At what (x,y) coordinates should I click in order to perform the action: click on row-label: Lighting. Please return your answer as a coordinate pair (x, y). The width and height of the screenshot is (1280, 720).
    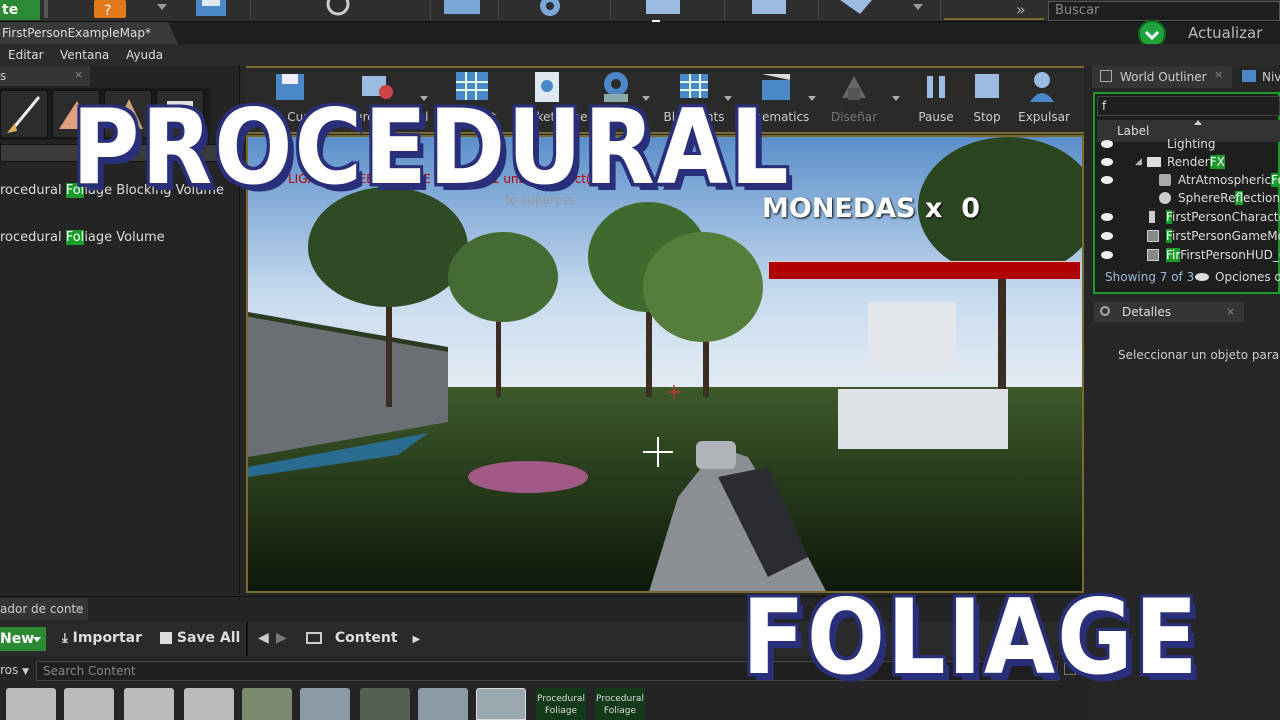
    Looking at the image, I should click on (1191, 144).